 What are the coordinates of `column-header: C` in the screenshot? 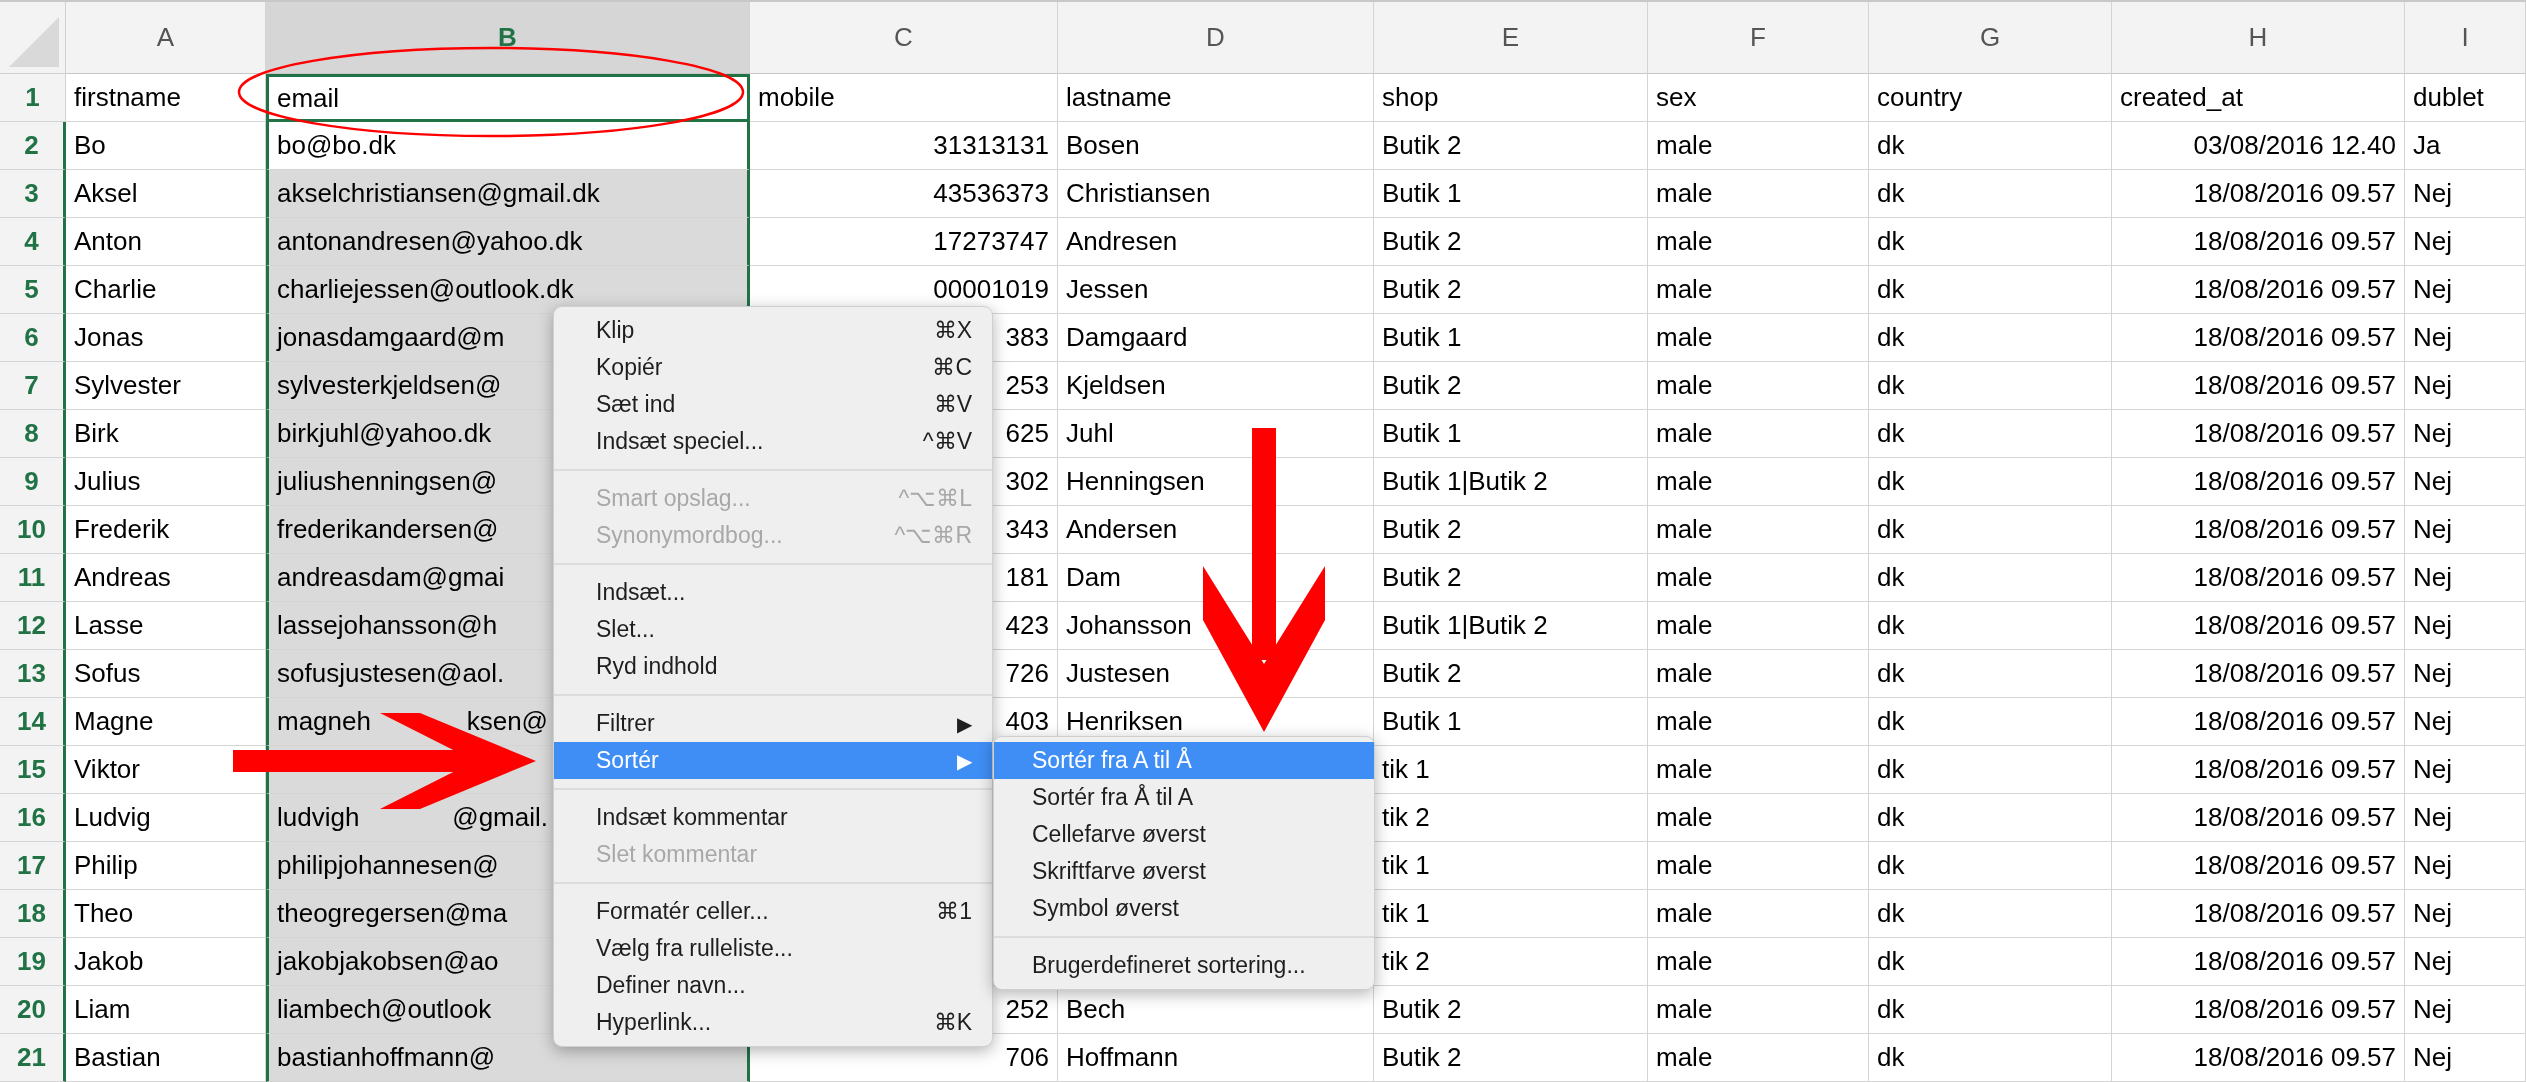 It's located at (904, 38).